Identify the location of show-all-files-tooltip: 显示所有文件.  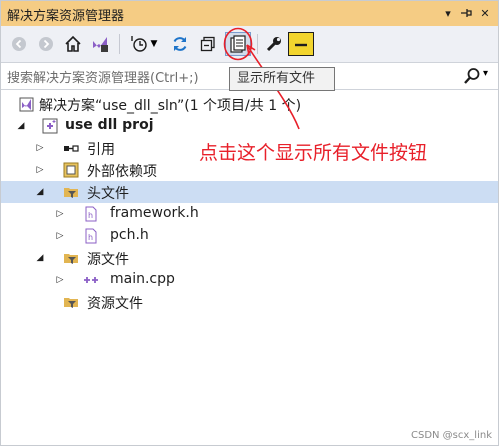
(282, 79).